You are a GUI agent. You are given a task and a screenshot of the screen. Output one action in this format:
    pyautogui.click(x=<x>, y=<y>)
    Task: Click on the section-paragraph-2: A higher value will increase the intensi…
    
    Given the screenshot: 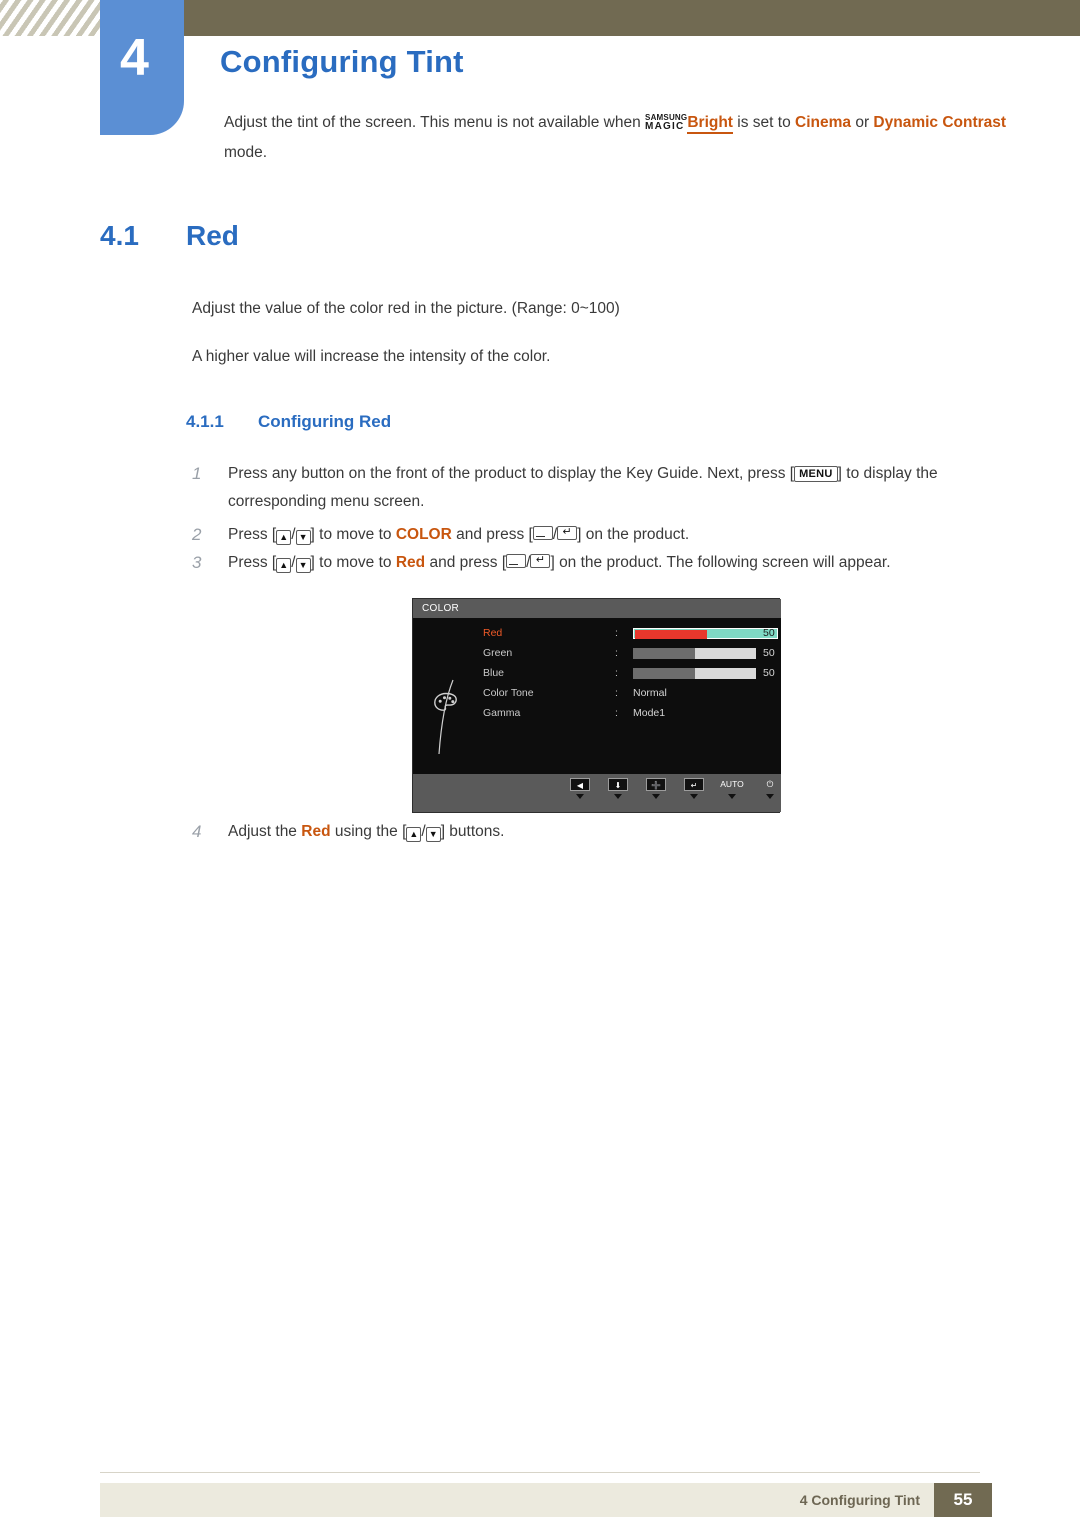 What is the action you would take?
    pyautogui.click(x=371, y=356)
    